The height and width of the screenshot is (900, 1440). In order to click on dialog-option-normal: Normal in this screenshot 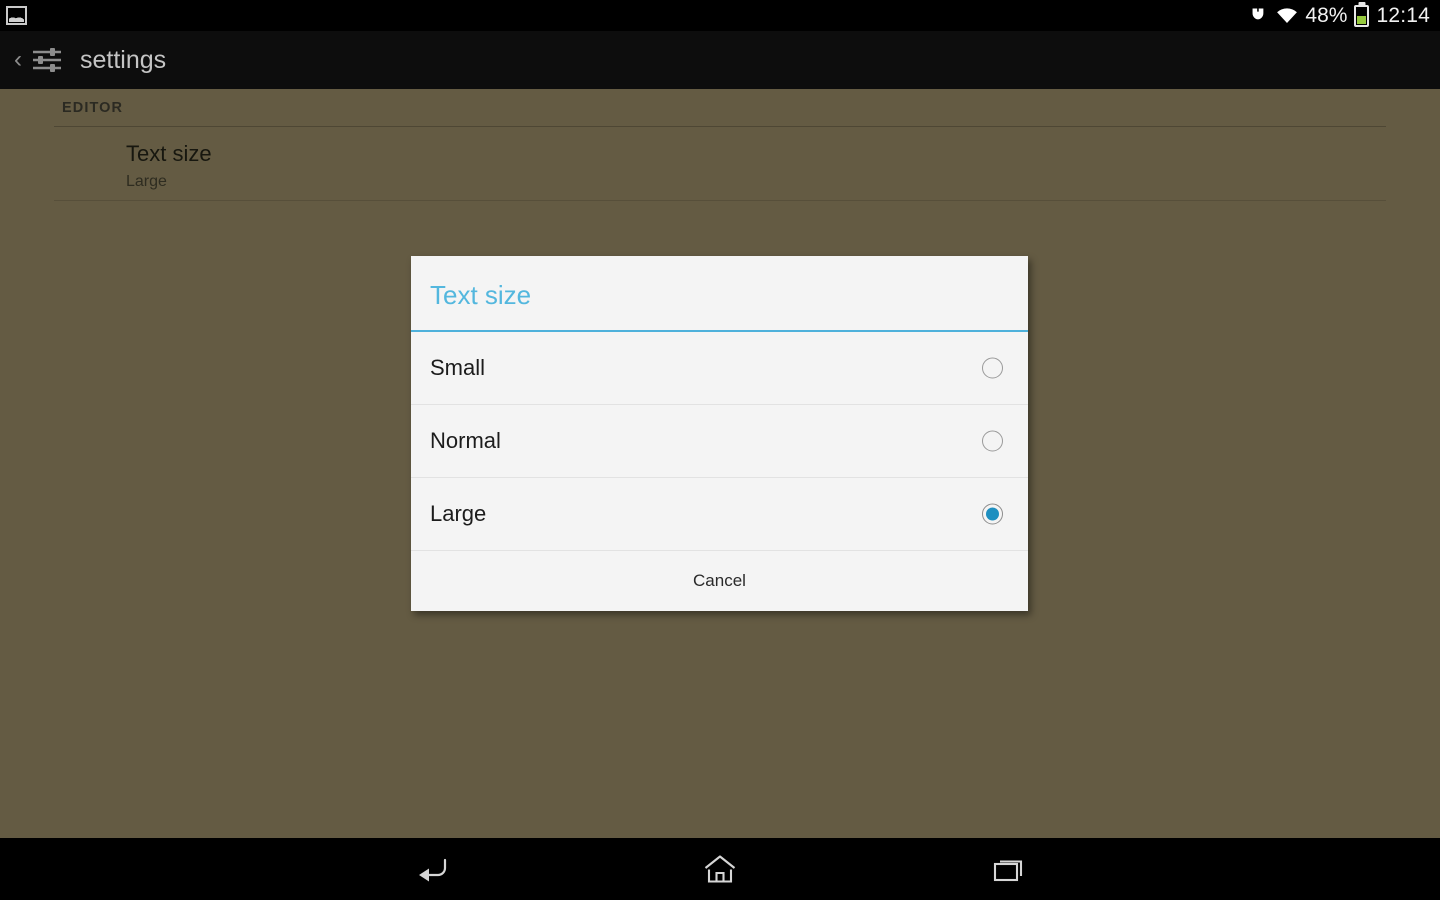, I will do `click(719, 441)`.